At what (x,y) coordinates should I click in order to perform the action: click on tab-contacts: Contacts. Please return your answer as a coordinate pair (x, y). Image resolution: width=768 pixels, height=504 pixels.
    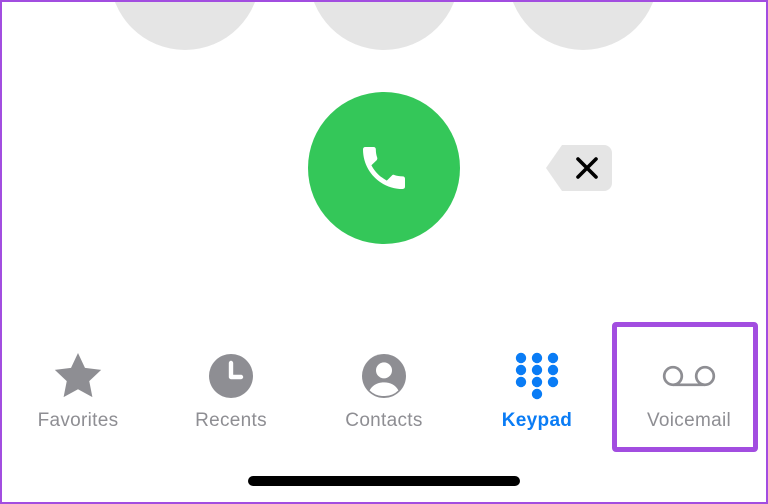
    Looking at the image, I should click on (384, 390).